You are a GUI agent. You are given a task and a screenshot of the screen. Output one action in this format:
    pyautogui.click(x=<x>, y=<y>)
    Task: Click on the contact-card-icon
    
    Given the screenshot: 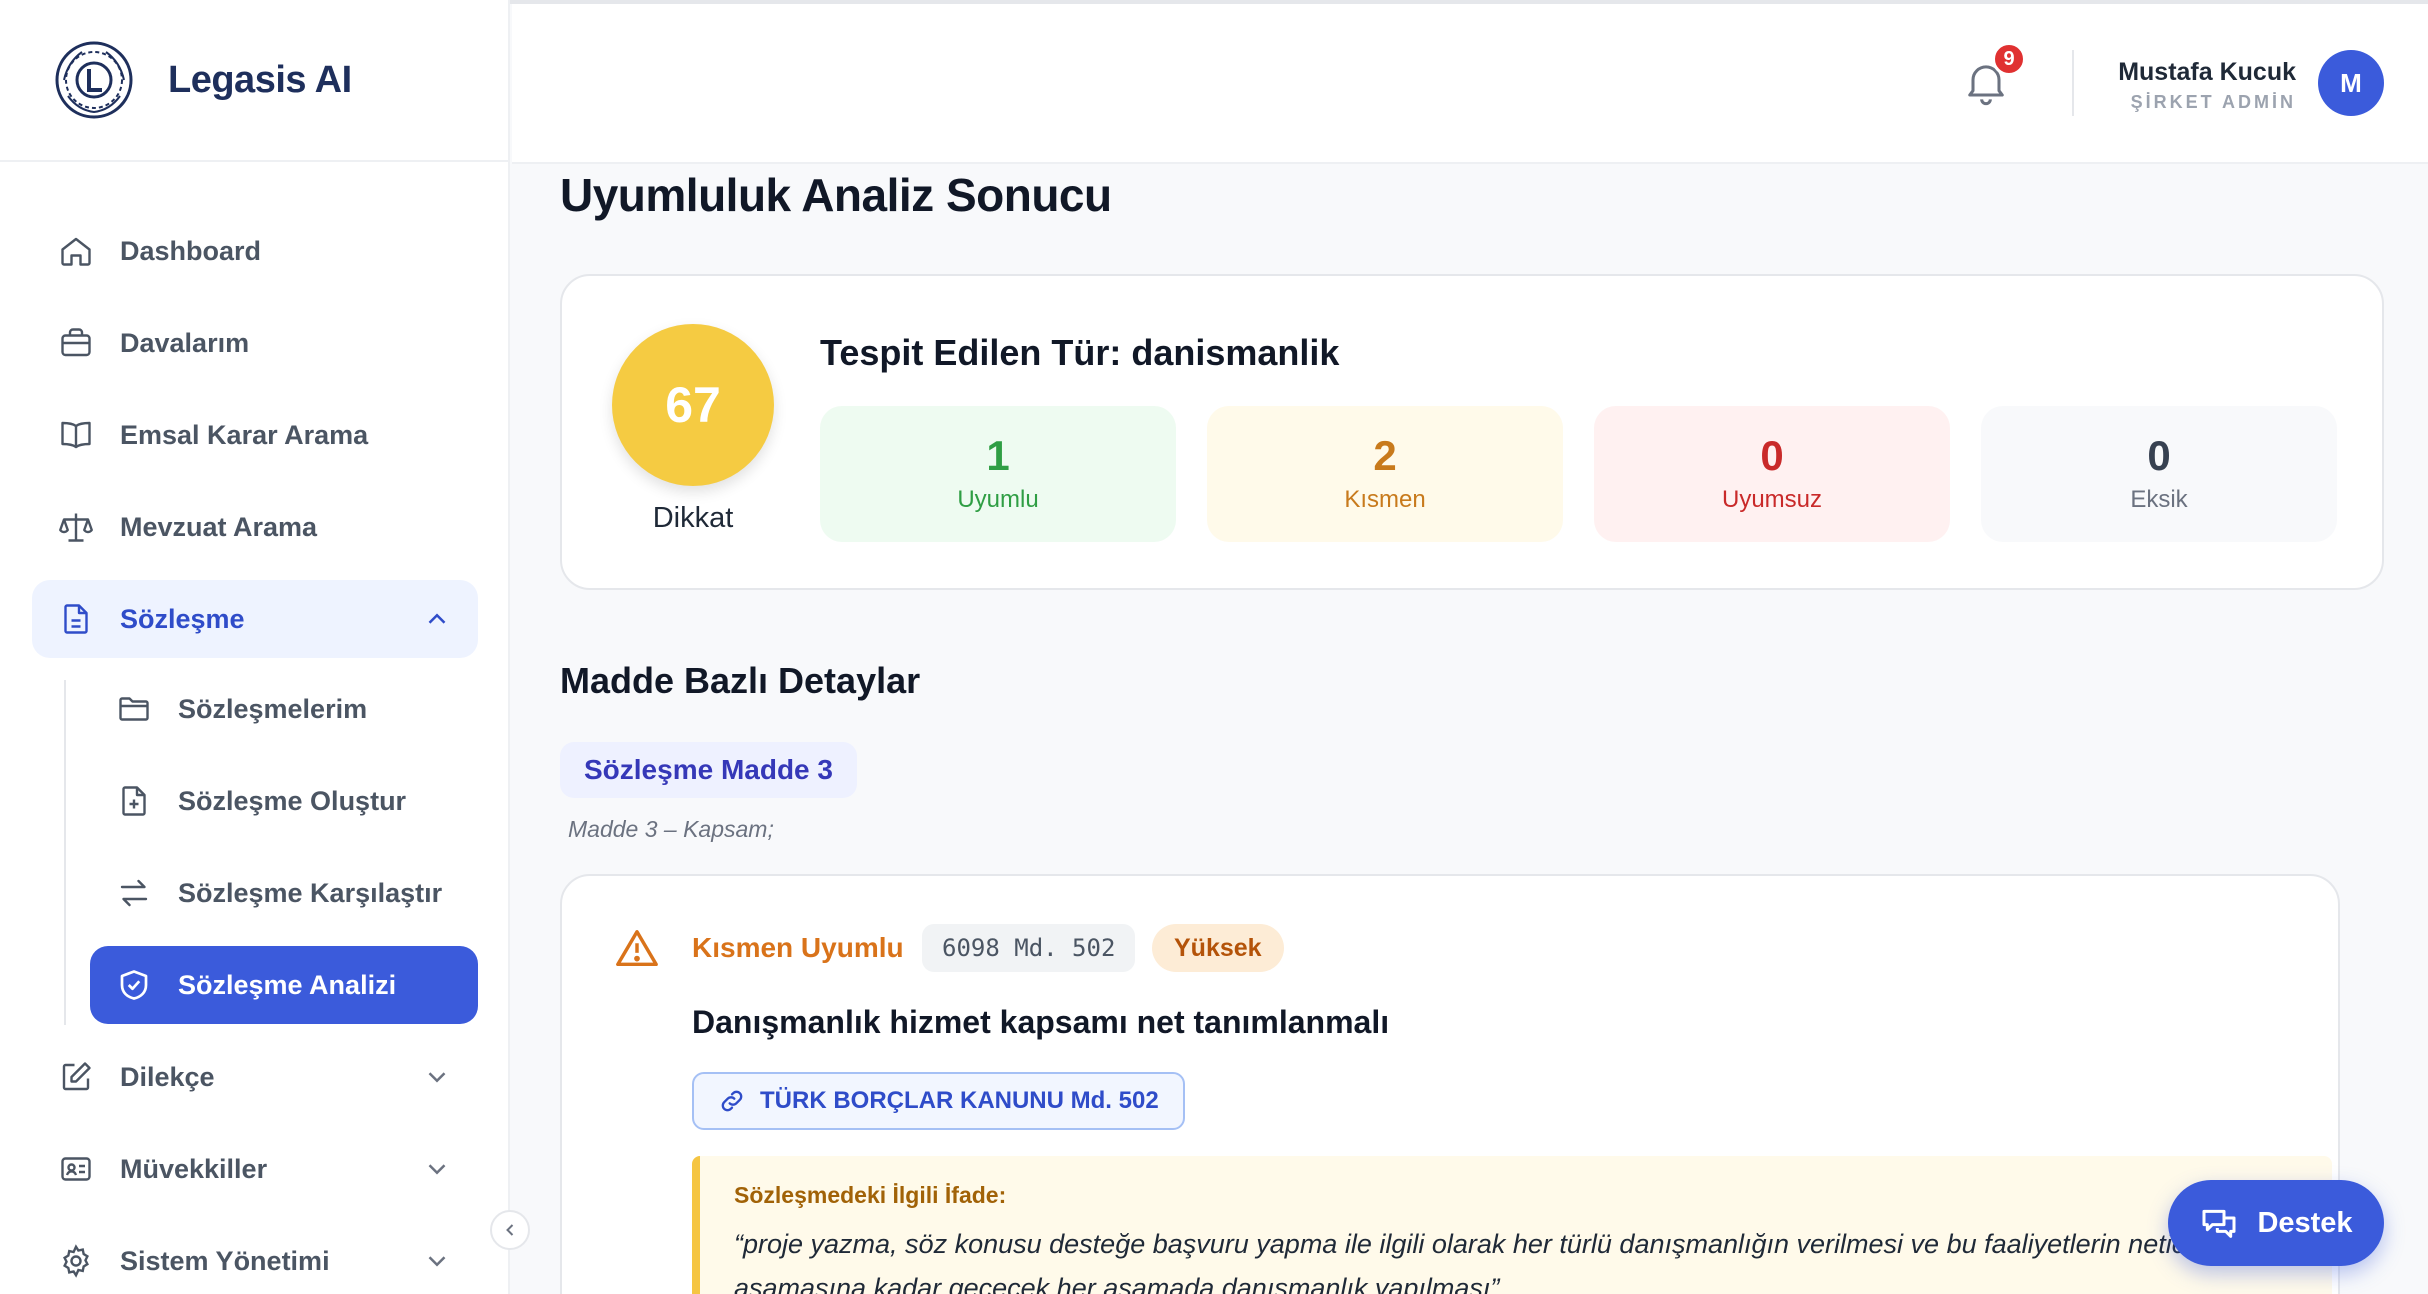 What is the action you would take?
    pyautogui.click(x=76, y=1169)
    